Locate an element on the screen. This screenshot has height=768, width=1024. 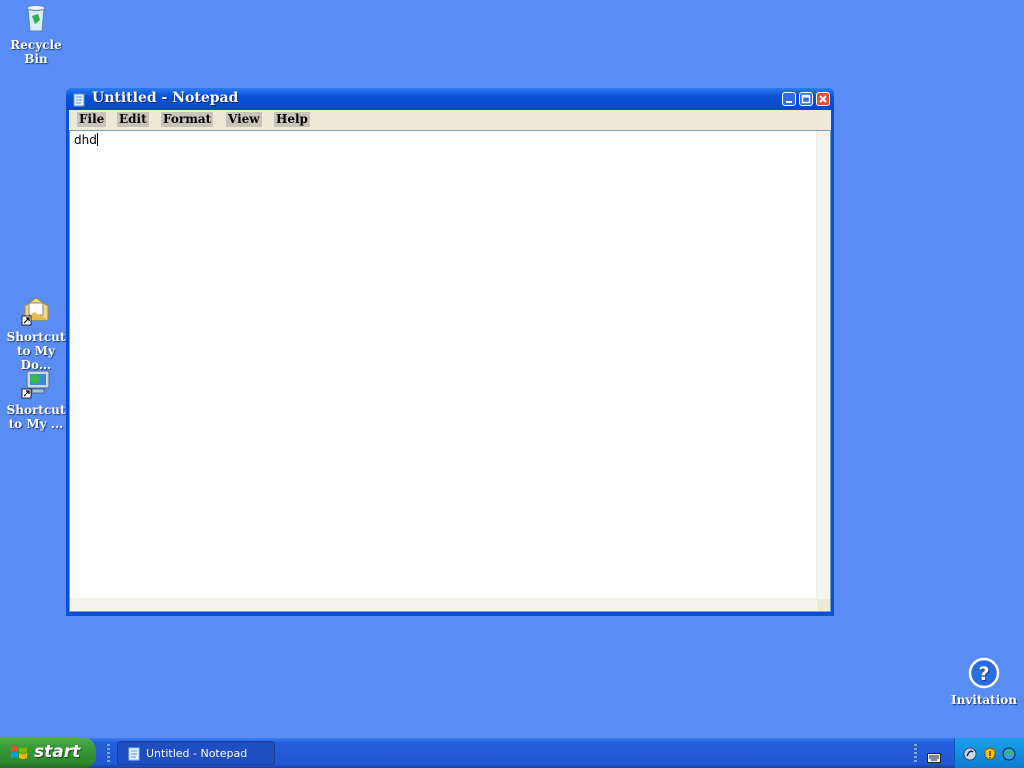
start-label: start is located at coordinates (57, 752).